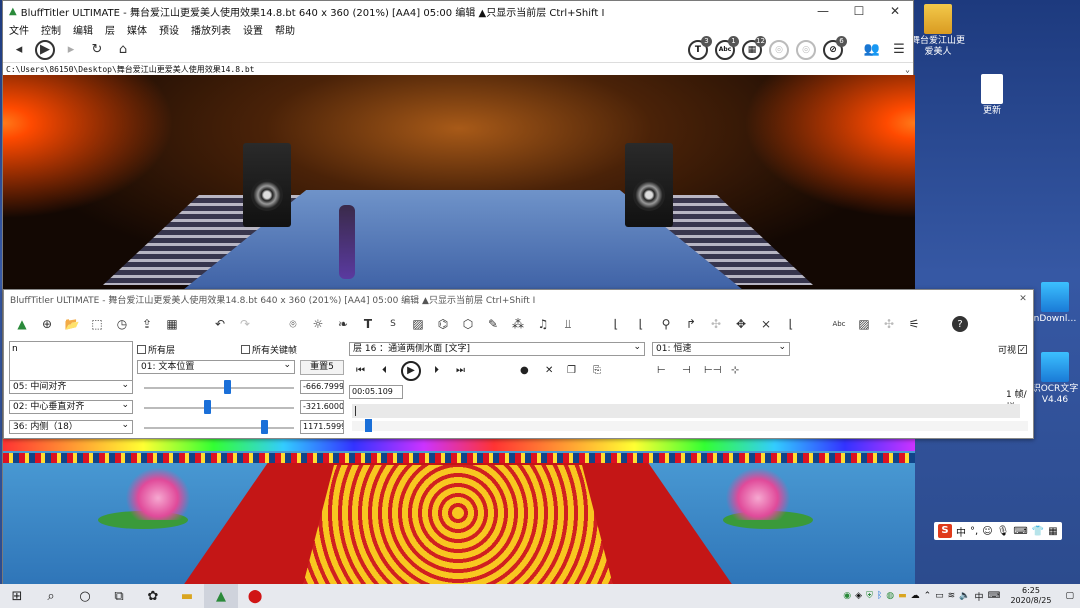 The image size is (1080, 608). I want to click on volume-icon: 🔈, so click(964, 596).